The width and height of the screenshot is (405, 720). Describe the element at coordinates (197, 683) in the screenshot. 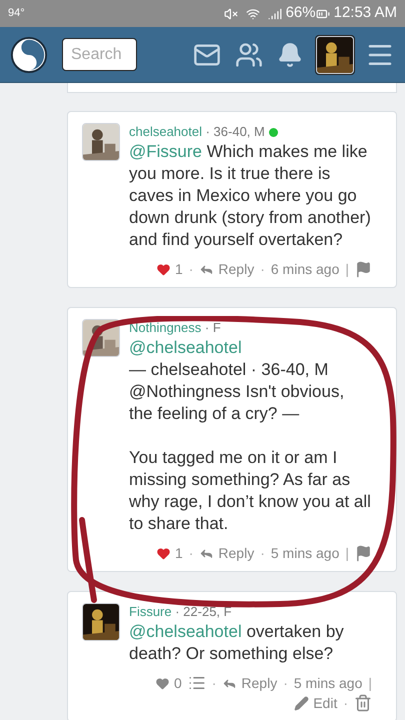

I see `list-icon` at that location.